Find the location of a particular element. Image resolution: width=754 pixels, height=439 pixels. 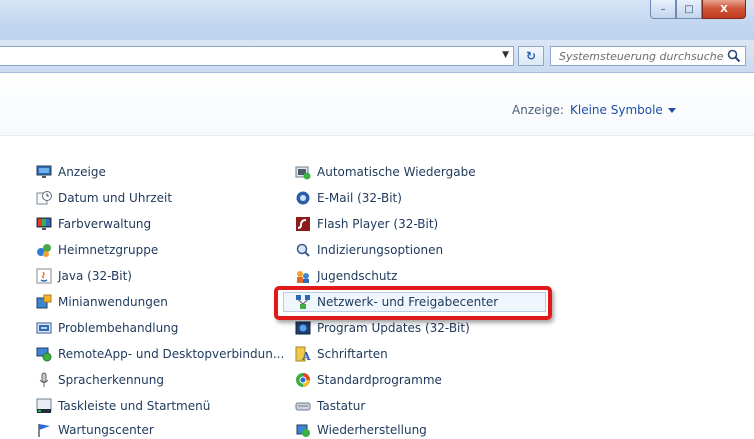

gadgets-icon is located at coordinates (44, 301).